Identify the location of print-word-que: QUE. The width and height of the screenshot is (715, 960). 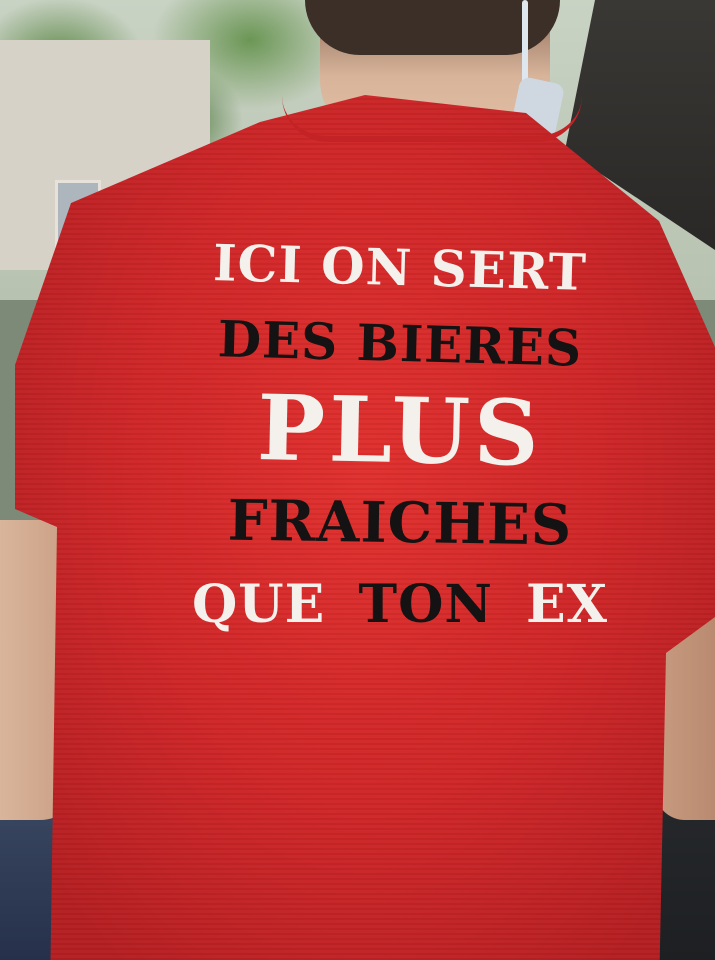
(258, 604).